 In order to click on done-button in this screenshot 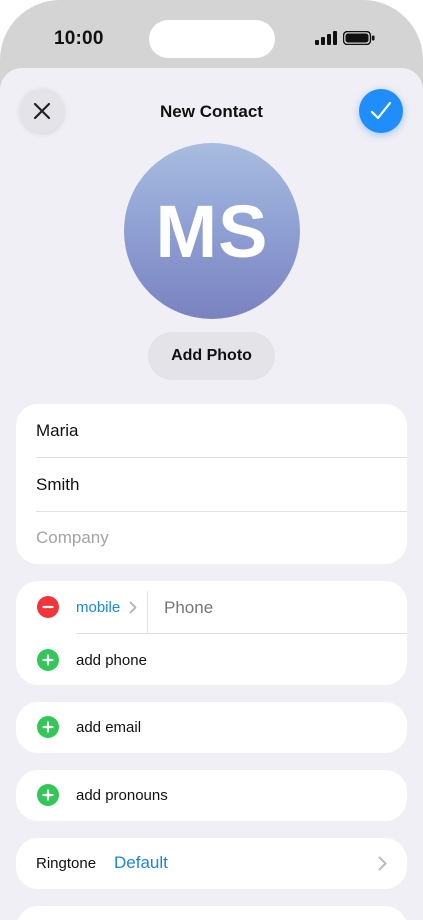, I will do `click(381, 111)`.